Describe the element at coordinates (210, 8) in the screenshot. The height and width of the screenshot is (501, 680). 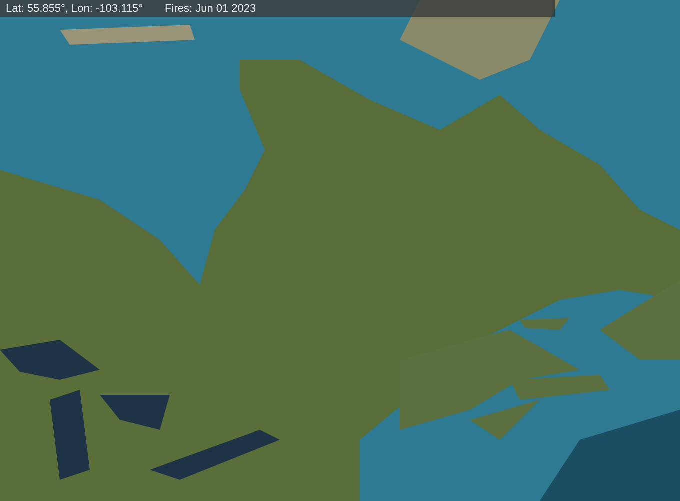
I see `fires-date-label: Fires: Jun 01 2023` at that location.